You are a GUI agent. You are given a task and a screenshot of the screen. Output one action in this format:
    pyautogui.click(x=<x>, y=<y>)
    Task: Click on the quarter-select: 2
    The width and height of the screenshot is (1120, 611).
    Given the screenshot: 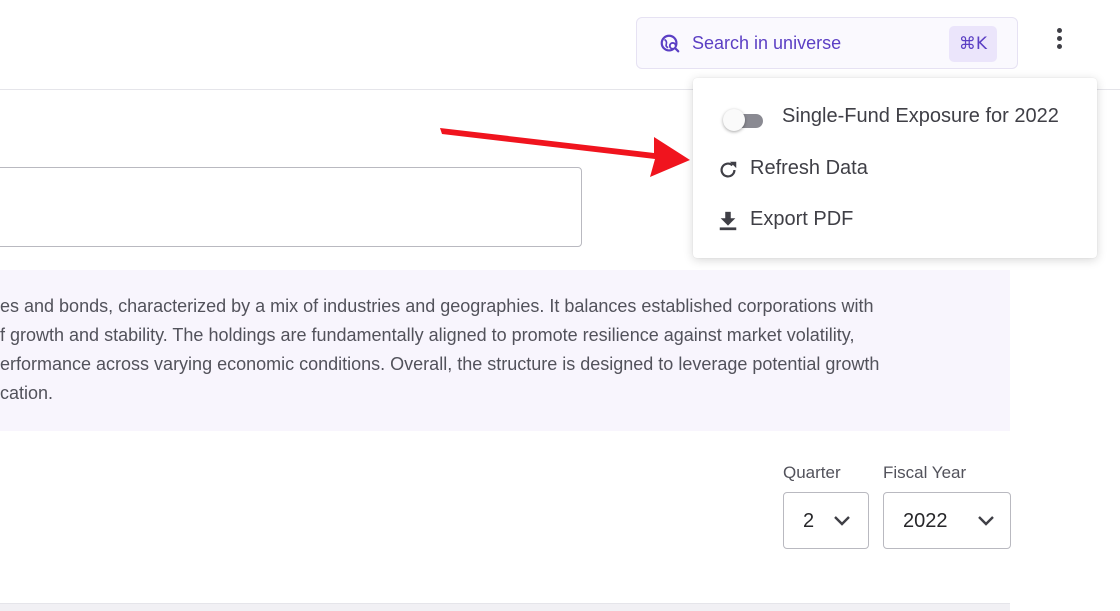 What is the action you would take?
    pyautogui.click(x=826, y=520)
    